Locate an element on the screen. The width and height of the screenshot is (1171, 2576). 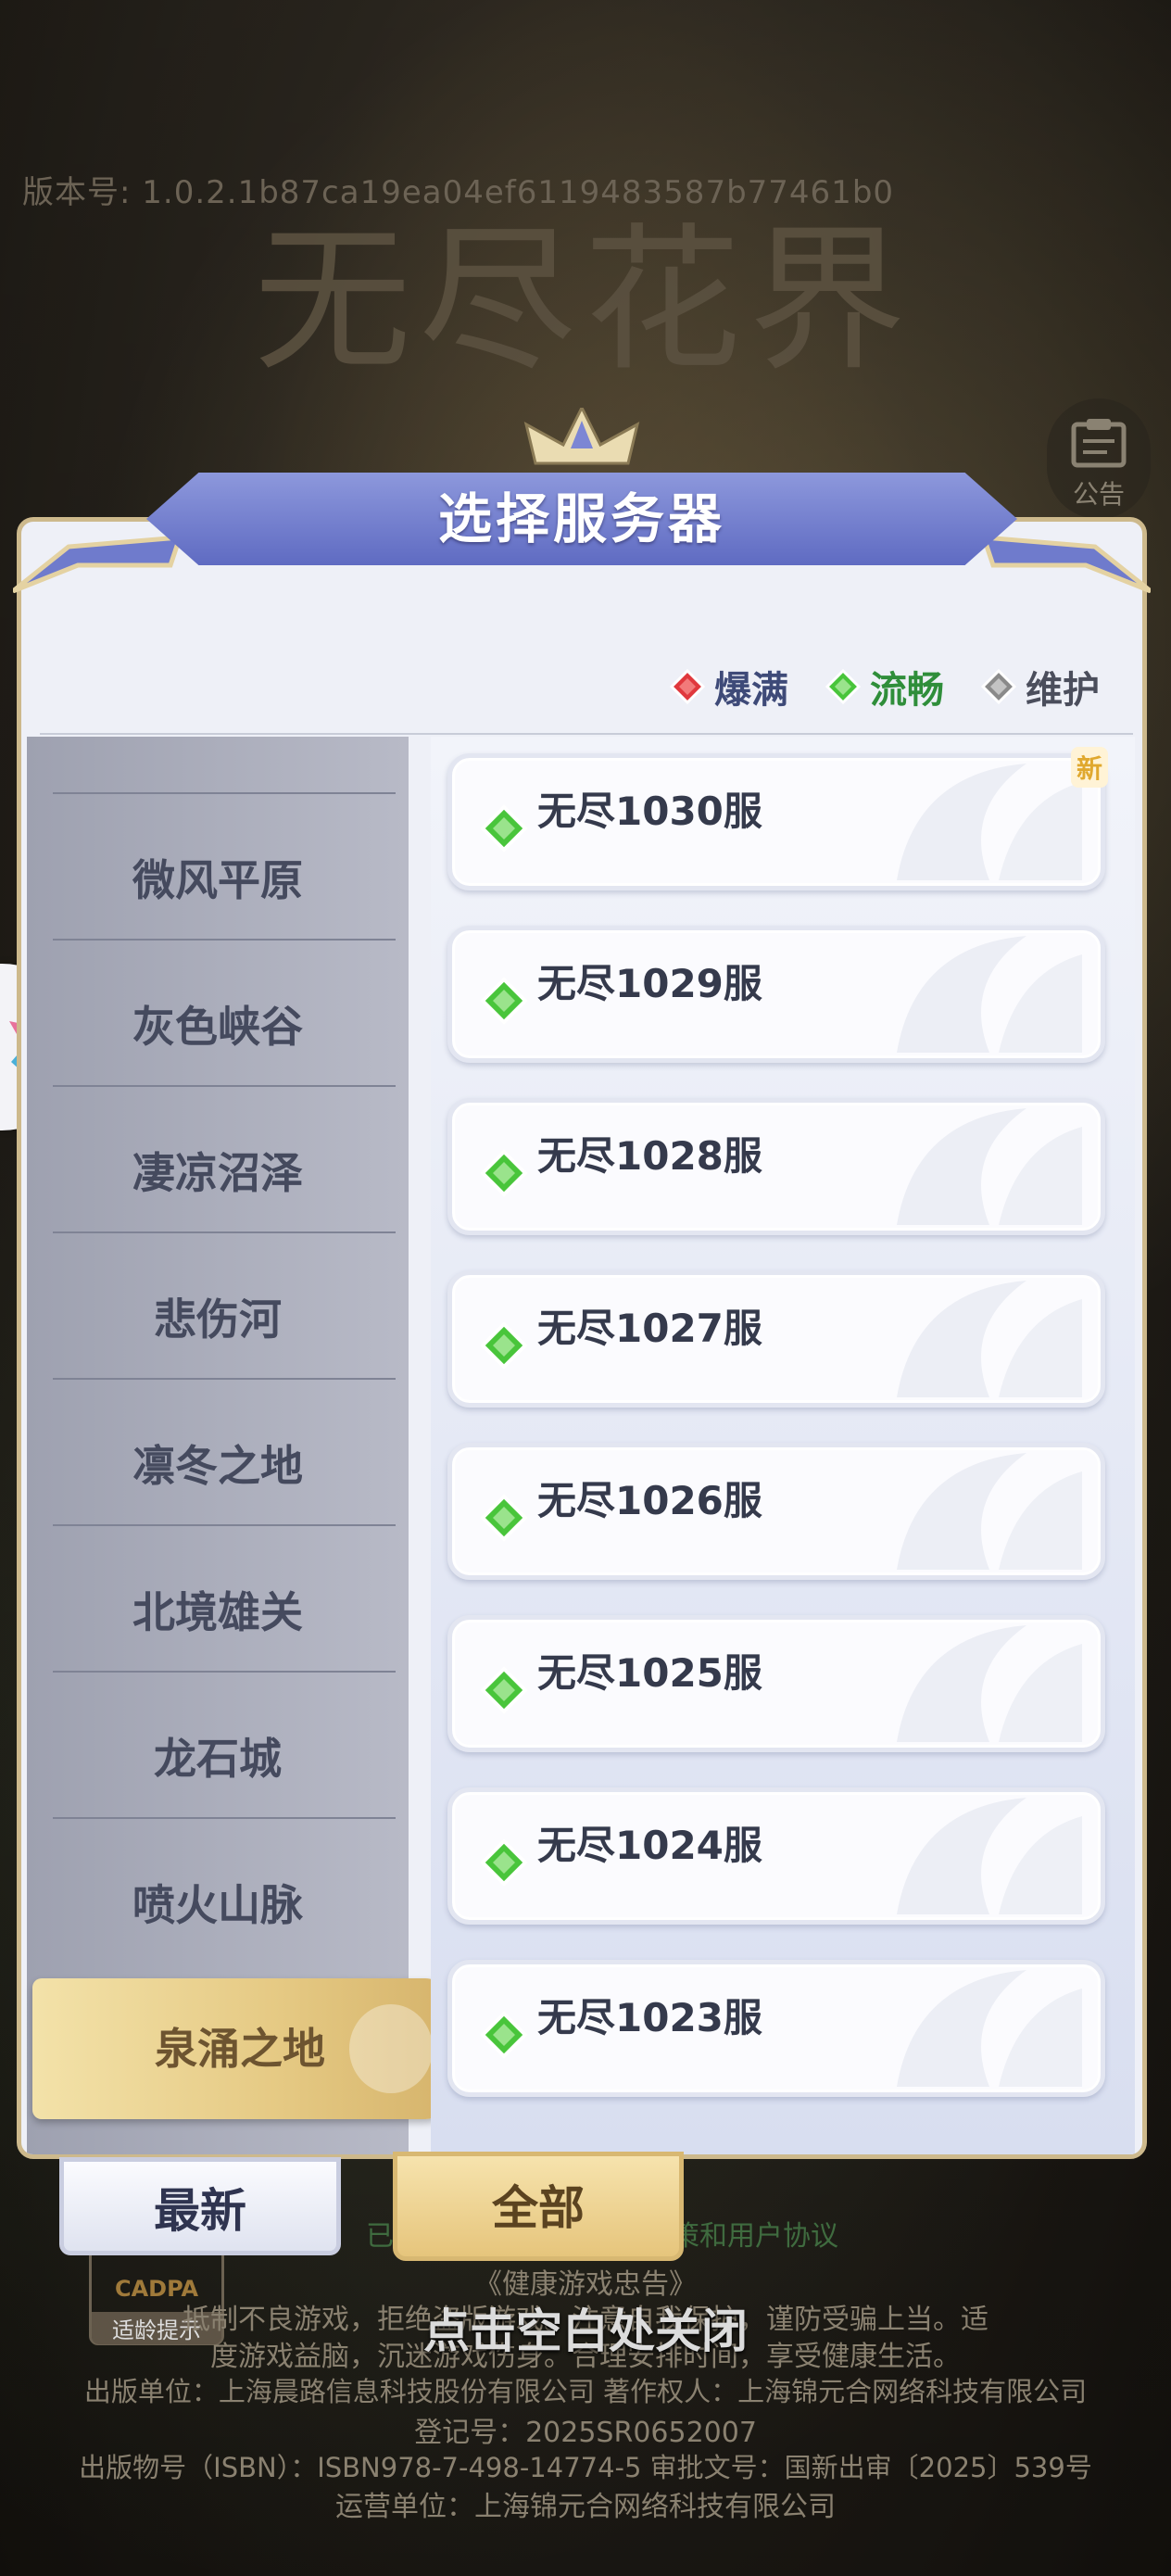
legend-full: 爆满 is located at coordinates (729, 686).